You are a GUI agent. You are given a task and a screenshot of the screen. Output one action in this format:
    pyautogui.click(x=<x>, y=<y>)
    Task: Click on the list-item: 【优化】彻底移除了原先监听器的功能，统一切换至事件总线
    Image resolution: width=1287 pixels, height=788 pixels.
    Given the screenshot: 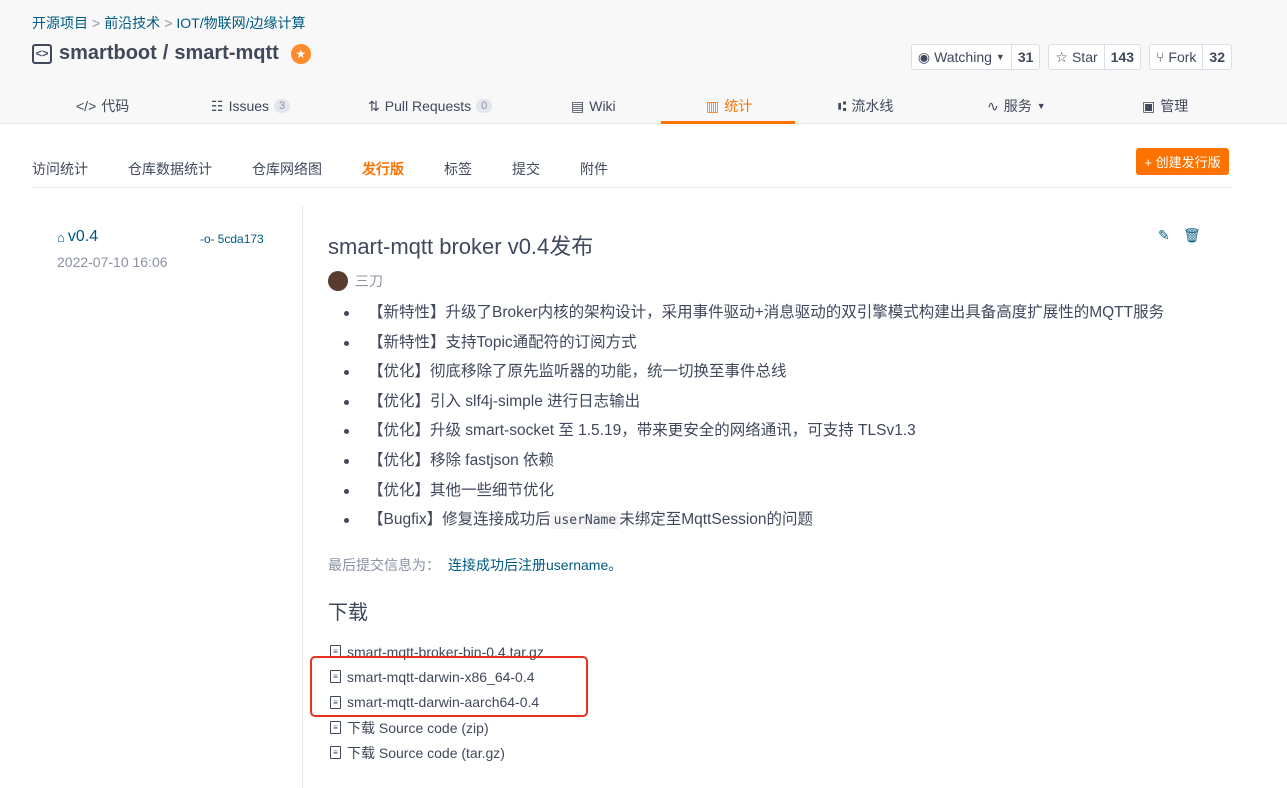 What is the action you would take?
    pyautogui.click(x=753, y=374)
    